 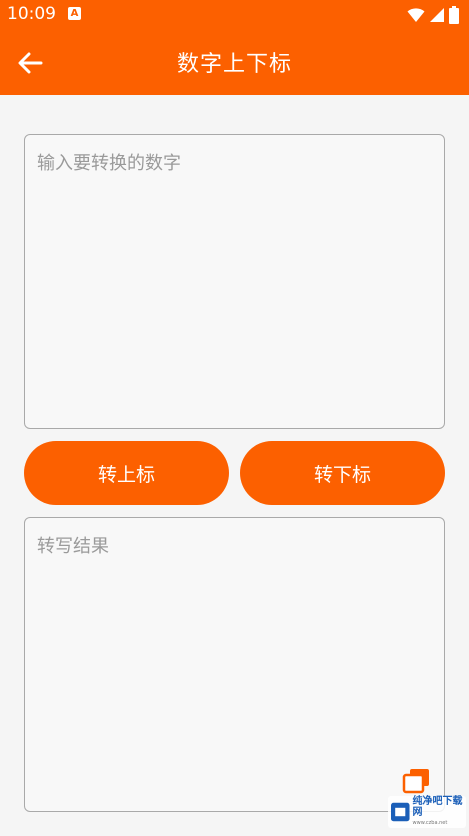 I want to click on copy-button, so click(x=416, y=781).